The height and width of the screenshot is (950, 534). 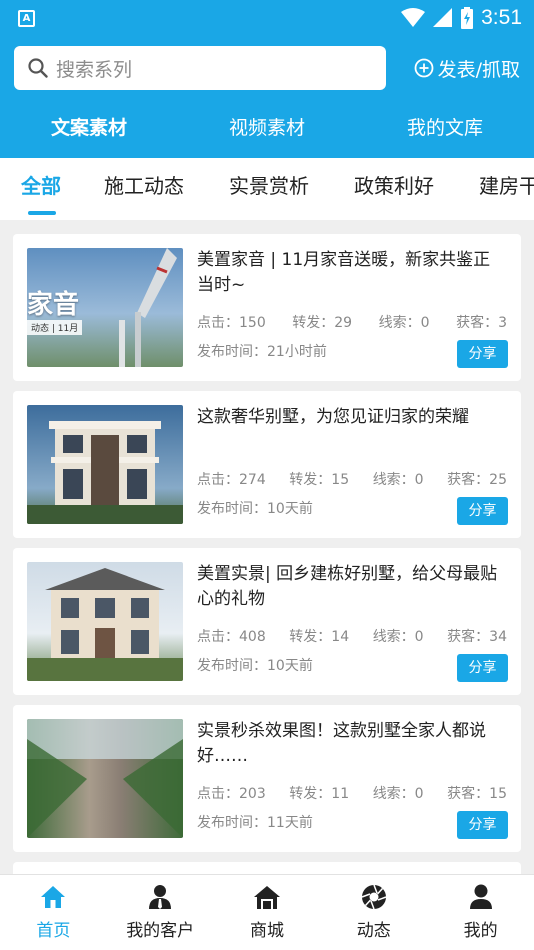 What do you see at coordinates (352, 793) in the screenshot?
I see `article-stats: 点击：203 转发：11 线索：0 获客：15` at bounding box center [352, 793].